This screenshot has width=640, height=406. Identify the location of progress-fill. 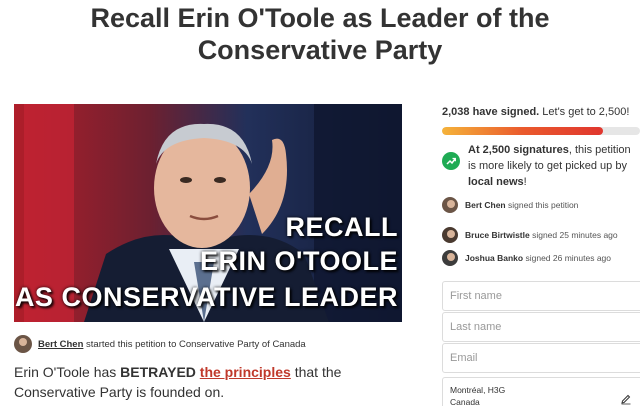
(523, 131).